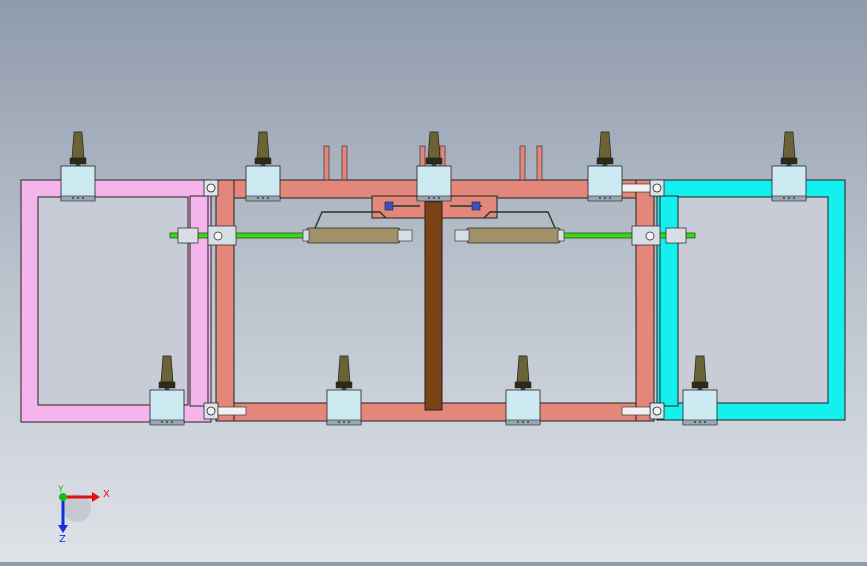  I want to click on right-frame-crossbar, so click(669, 301).